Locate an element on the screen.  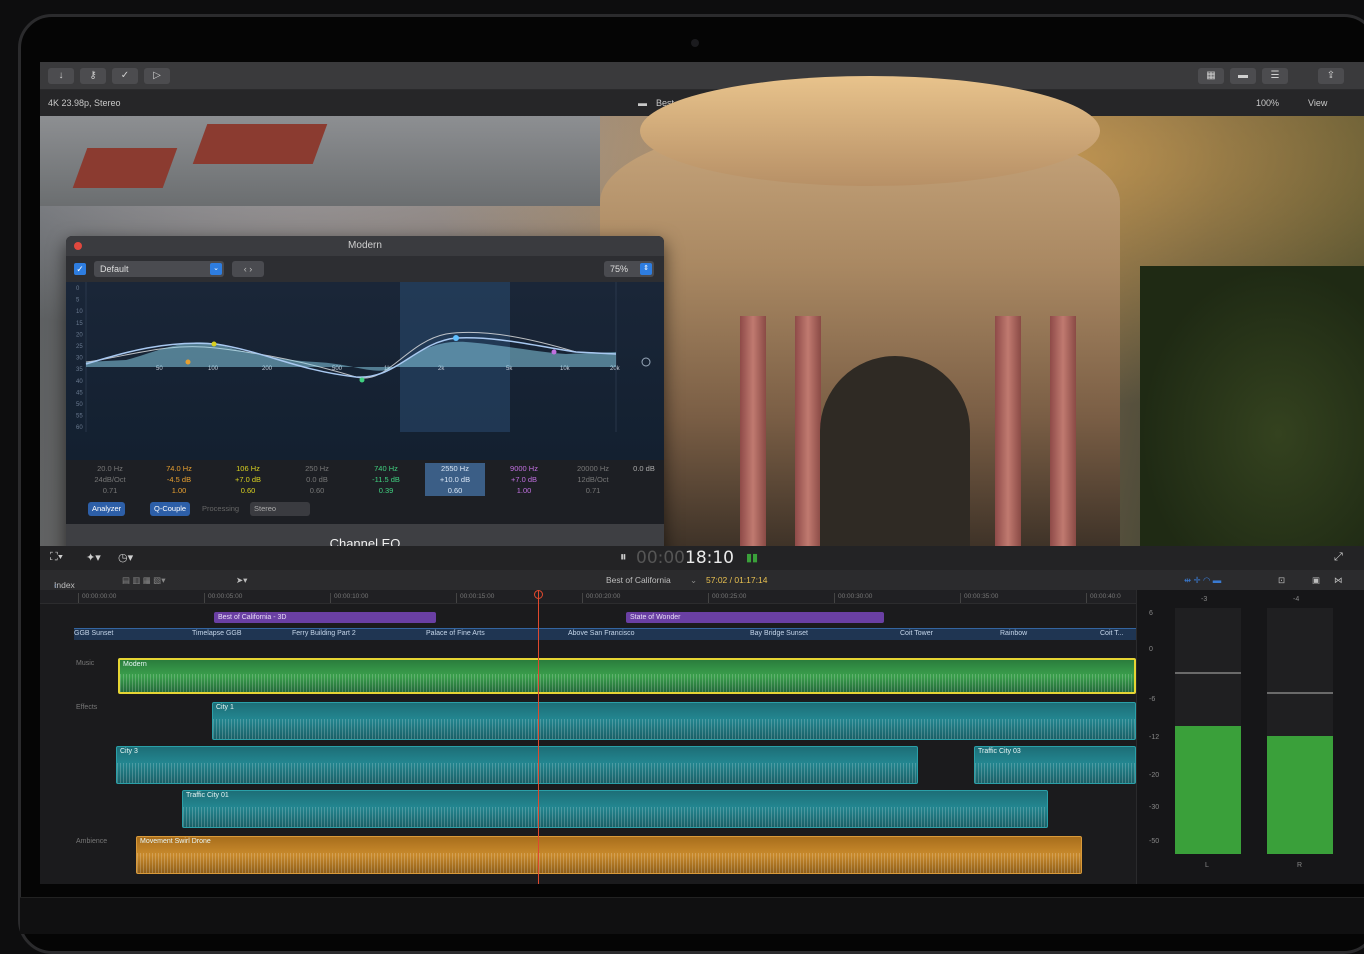
eq-band-1: 20.0 Hz 24dB/Oct 0.71 is located at coordinates (110, 479).